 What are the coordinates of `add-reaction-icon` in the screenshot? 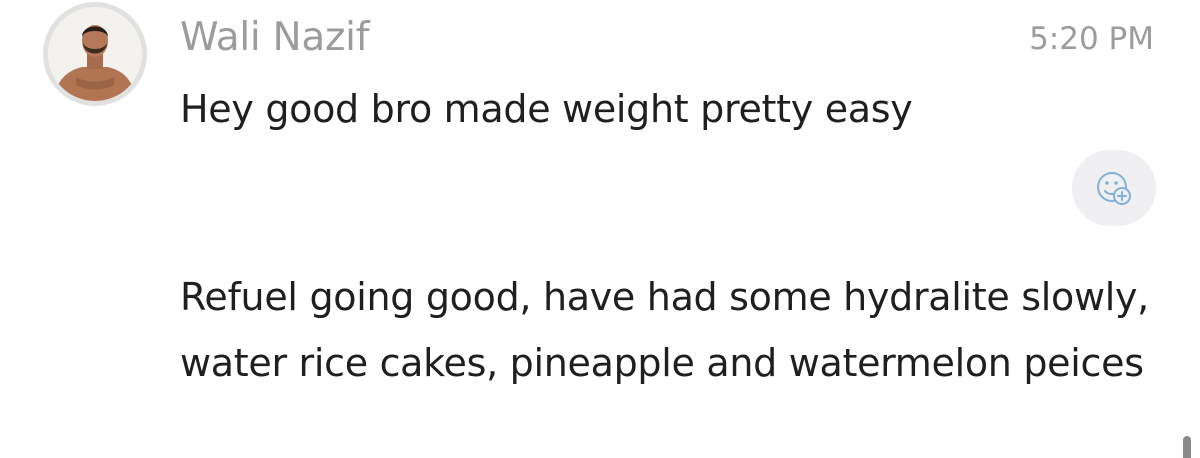 It's located at (1114, 188).